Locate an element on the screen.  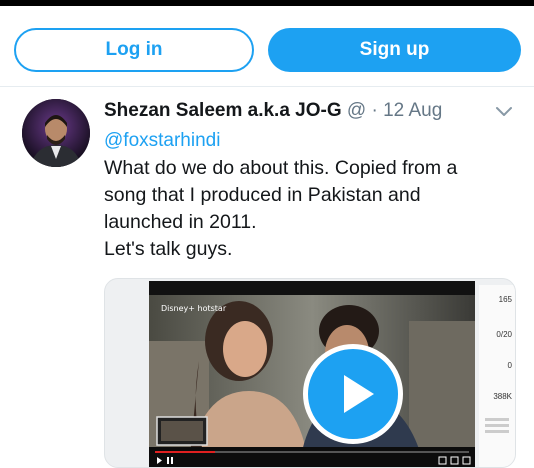
mention-link: @foxstarhindi is located at coordinates (162, 141).